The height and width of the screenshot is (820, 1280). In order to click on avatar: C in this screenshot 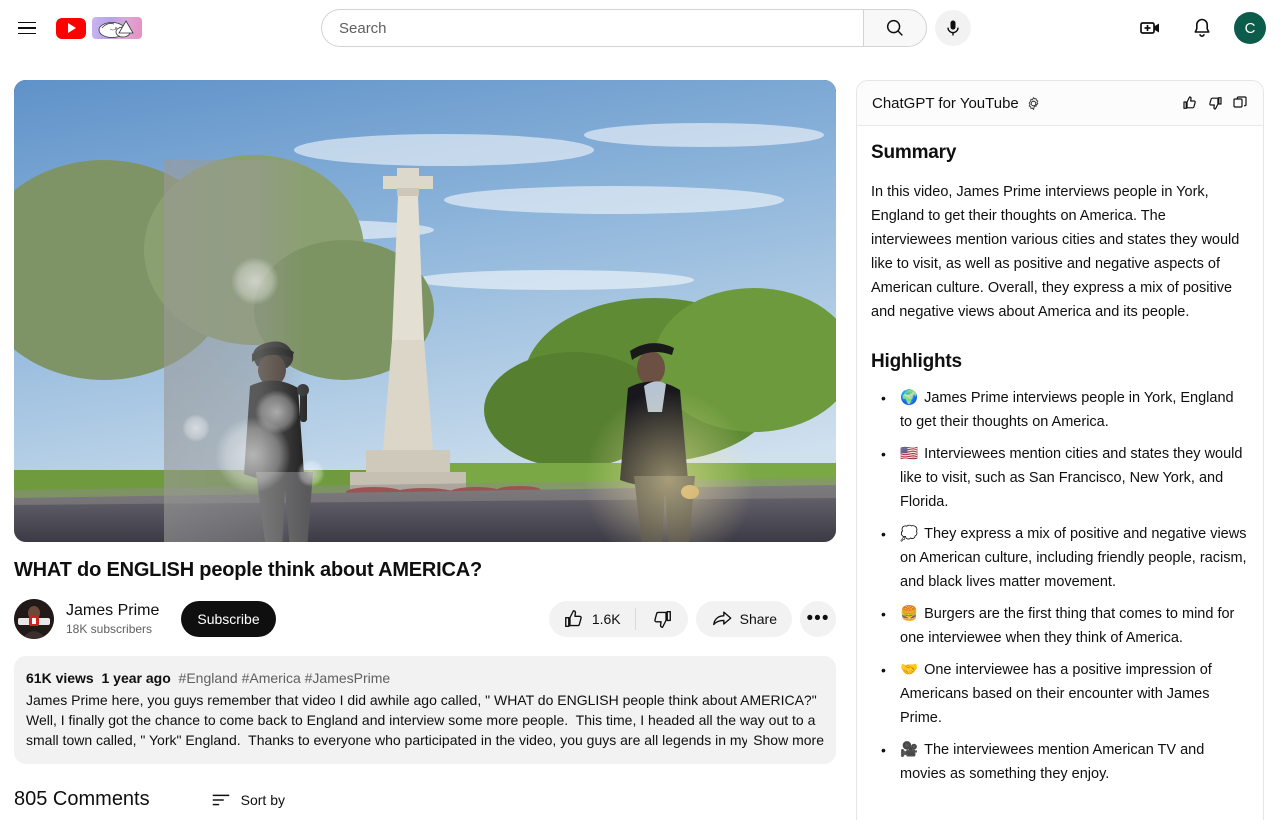, I will do `click(1250, 28)`.